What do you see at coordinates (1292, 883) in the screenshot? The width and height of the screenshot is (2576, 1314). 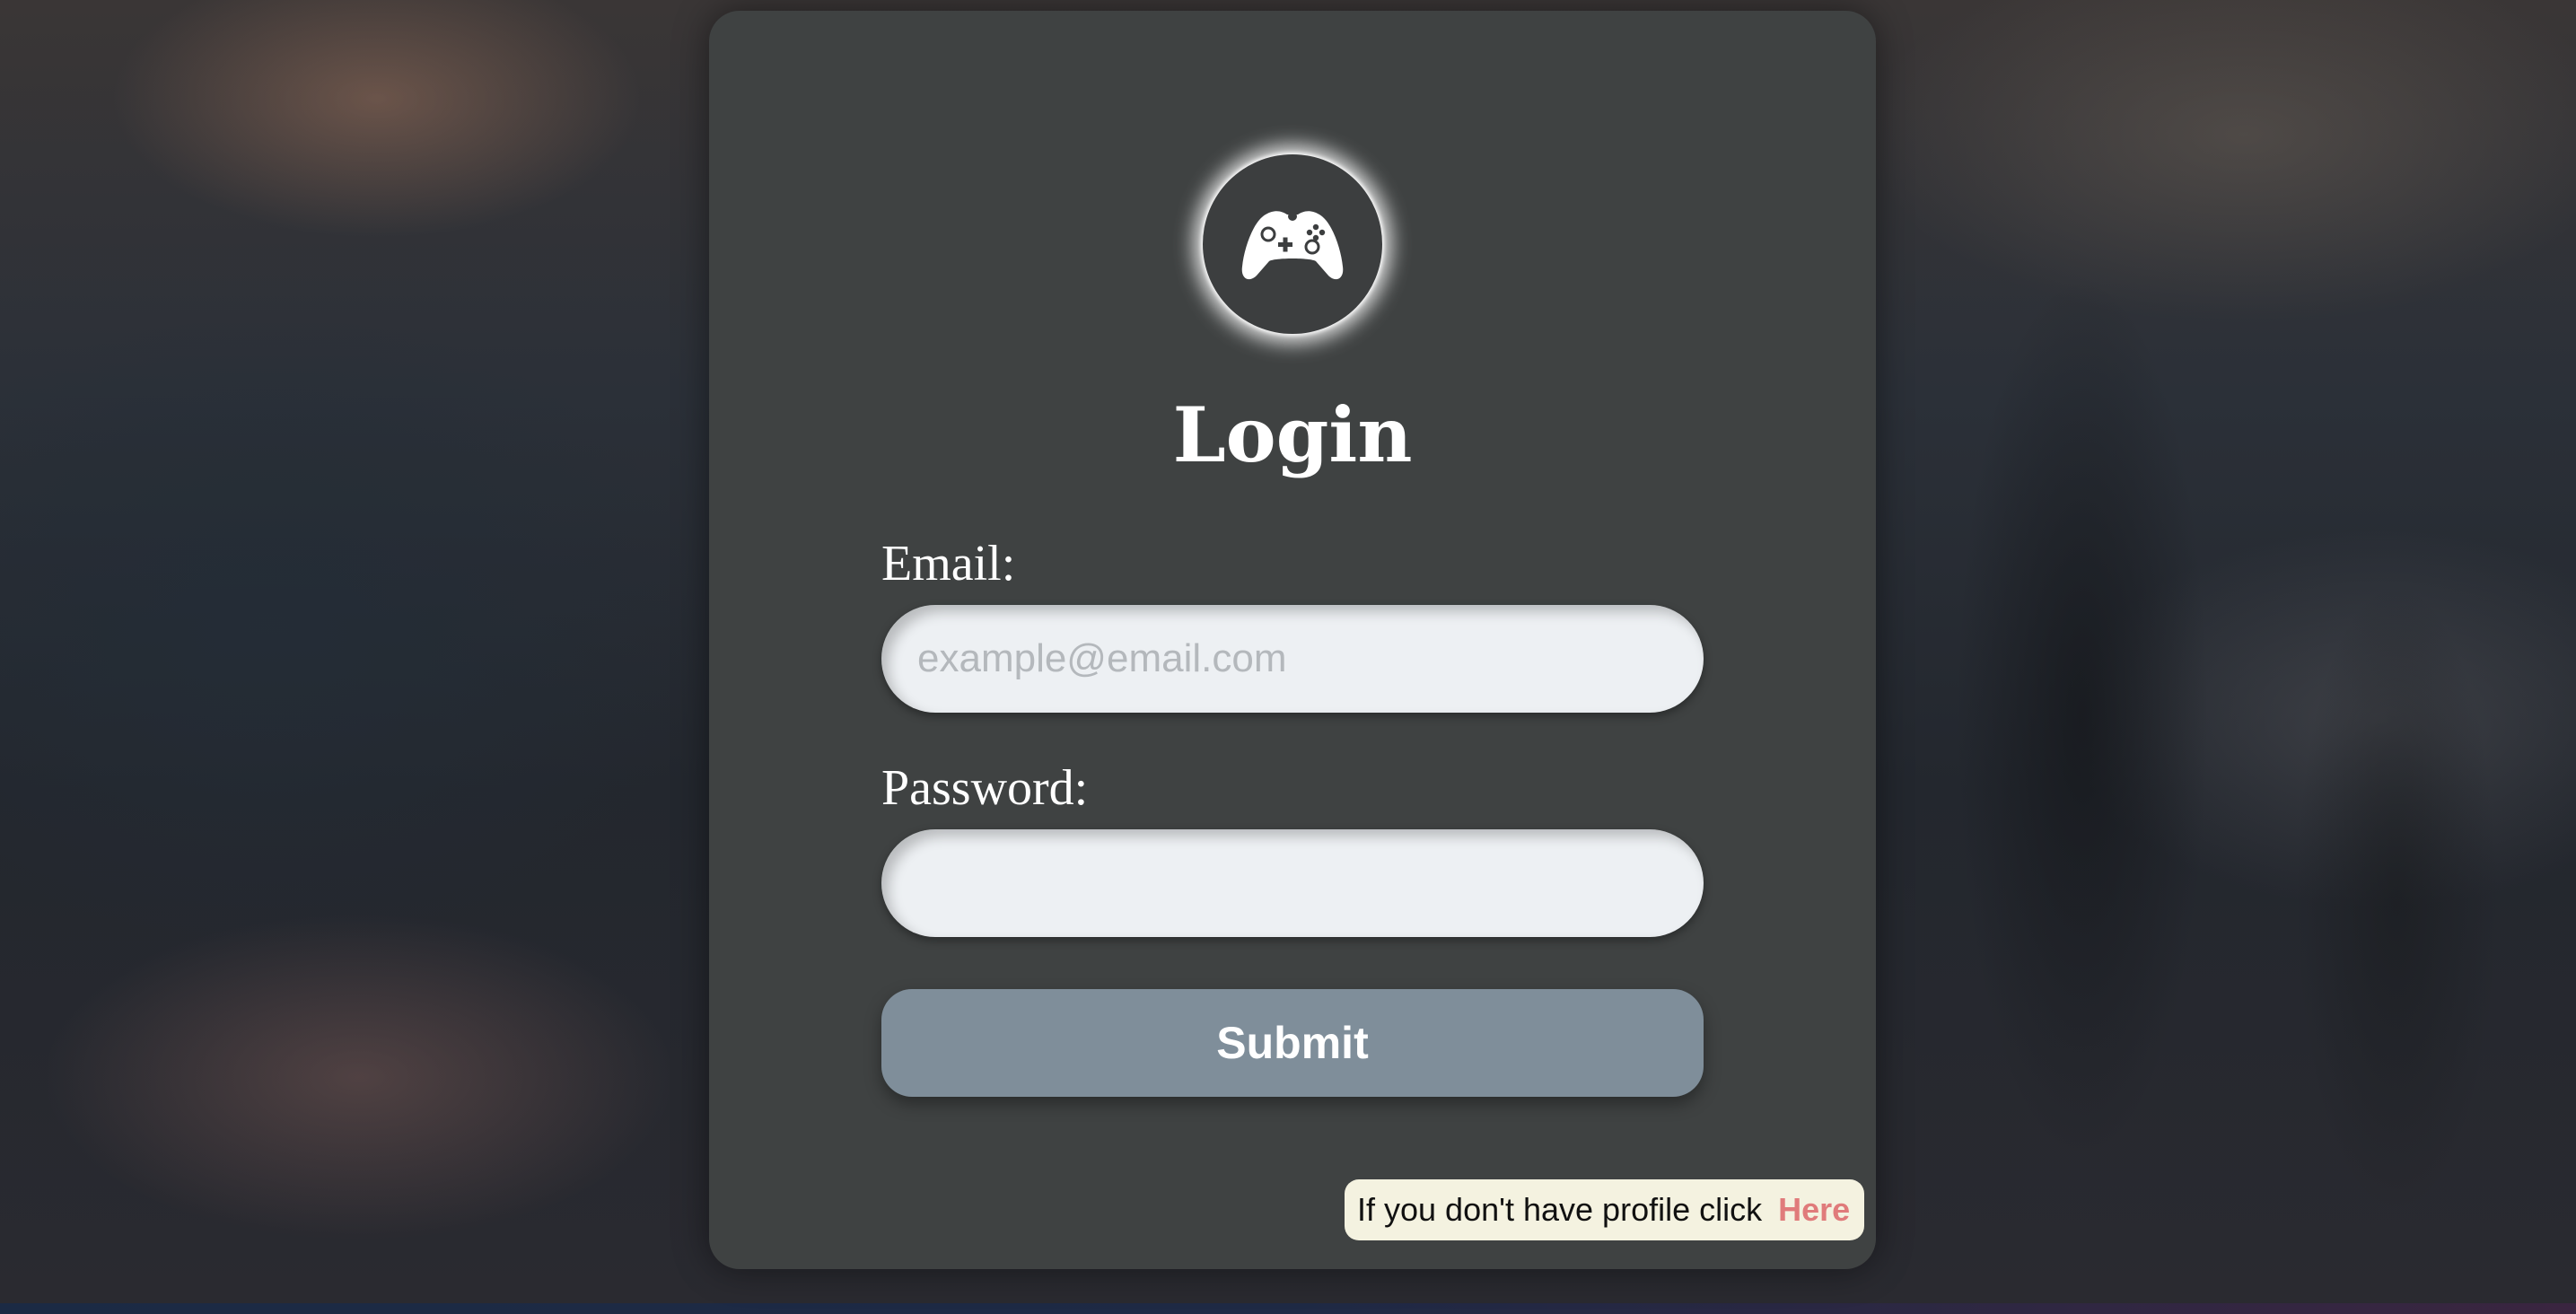 I see `password-field` at bounding box center [1292, 883].